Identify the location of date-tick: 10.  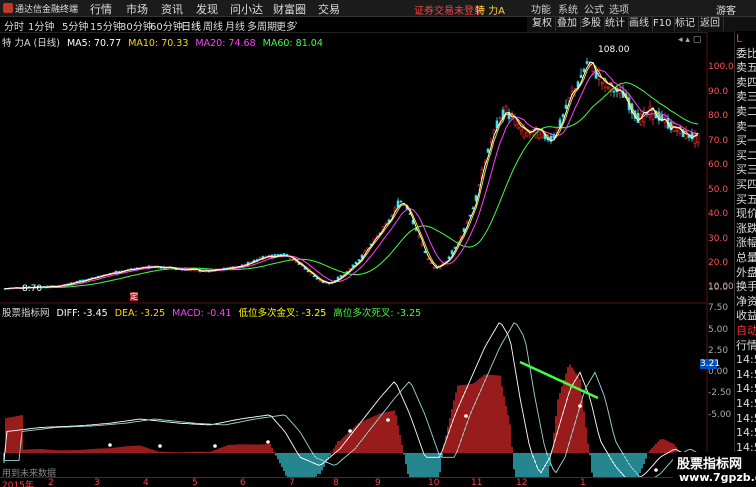
(434, 482).